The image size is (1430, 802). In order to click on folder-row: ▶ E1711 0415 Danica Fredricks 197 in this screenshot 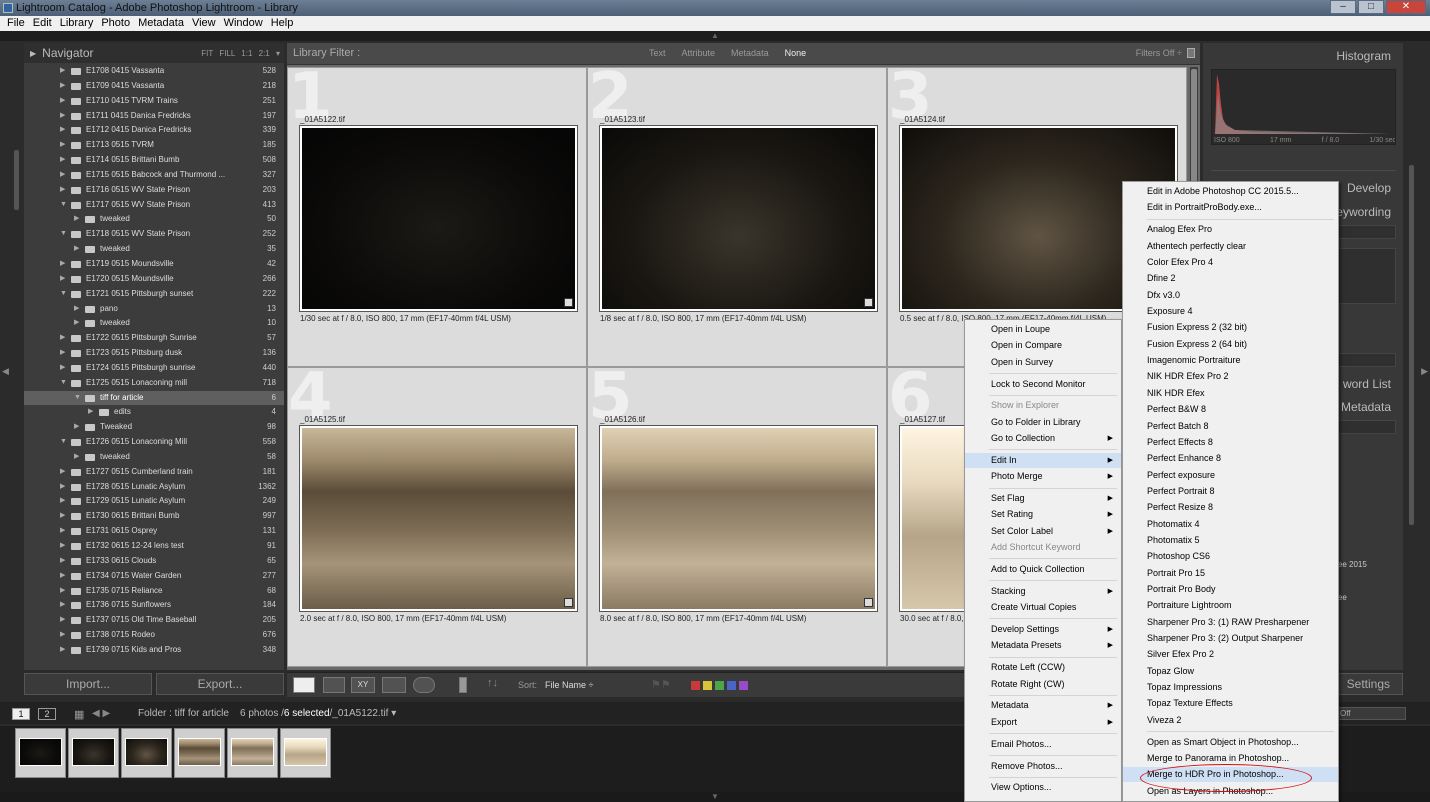, I will do `click(154, 116)`.